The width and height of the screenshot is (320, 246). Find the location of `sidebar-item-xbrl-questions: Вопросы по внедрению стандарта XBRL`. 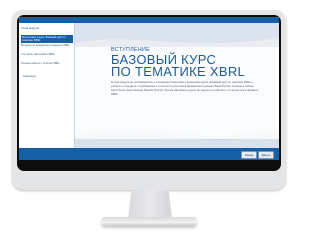

sidebar-item-xbrl-questions: Вопросы по внедрению стандарта XBRL is located at coordinates (46, 45).